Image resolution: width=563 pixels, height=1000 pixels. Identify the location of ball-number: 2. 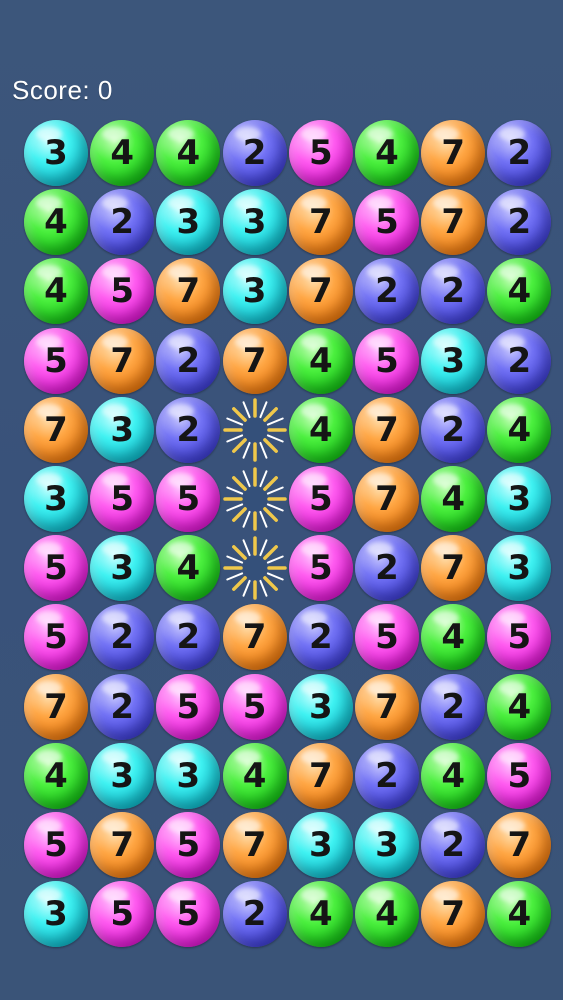
(188, 637).